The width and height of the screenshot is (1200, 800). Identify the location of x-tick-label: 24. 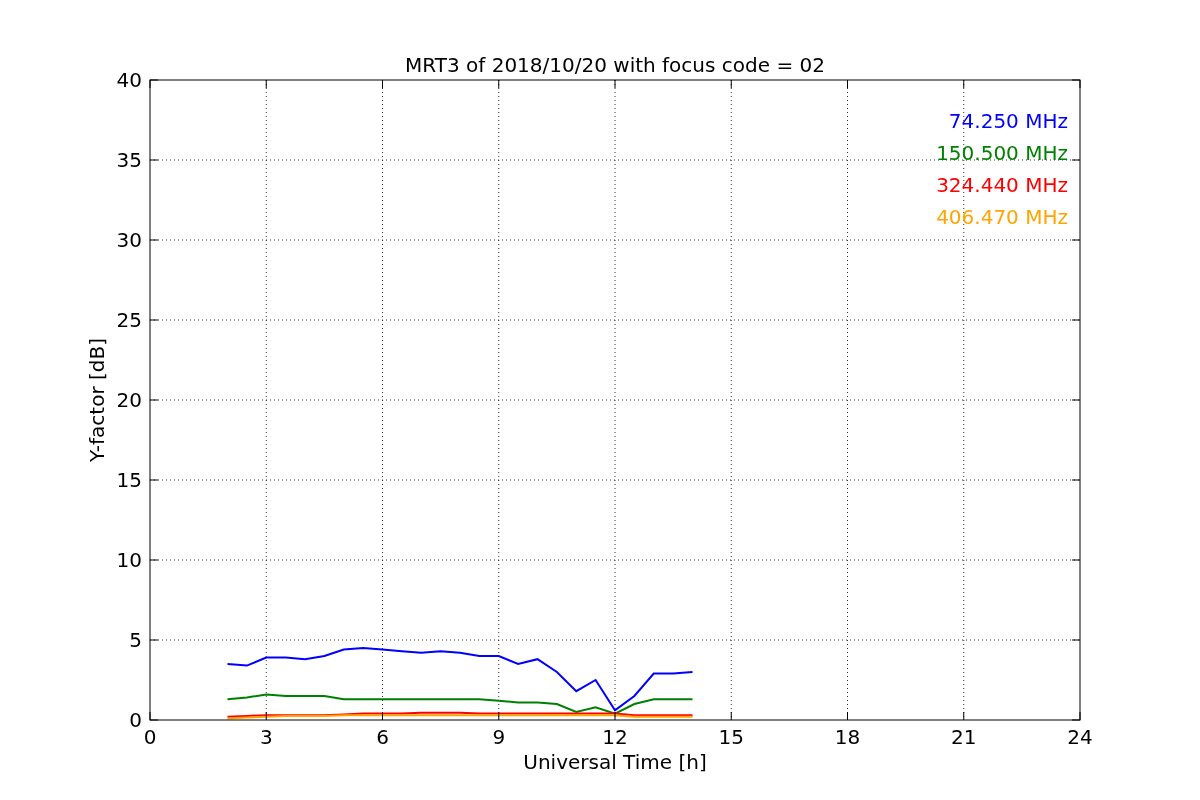
(1080, 737).